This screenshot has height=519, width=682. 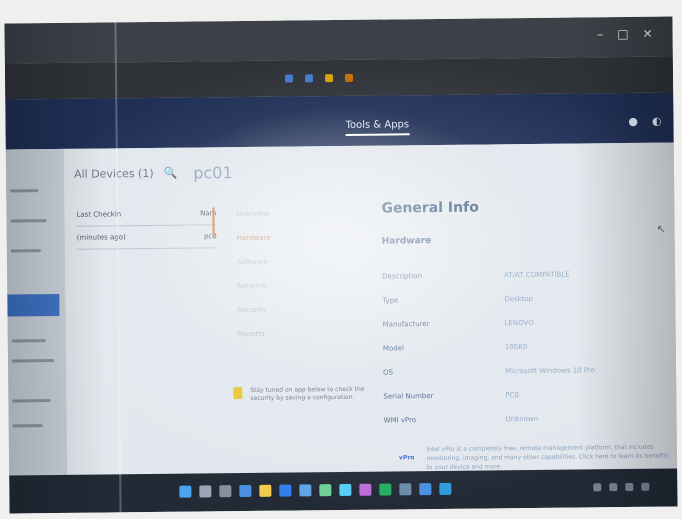 I want to click on info-value: AT/AT COMPATIBLE, so click(x=537, y=275).